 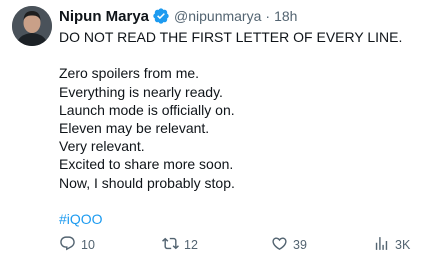 What do you see at coordinates (129, 73) in the screenshot?
I see `tweet-line: Zero spoilers from me.` at bounding box center [129, 73].